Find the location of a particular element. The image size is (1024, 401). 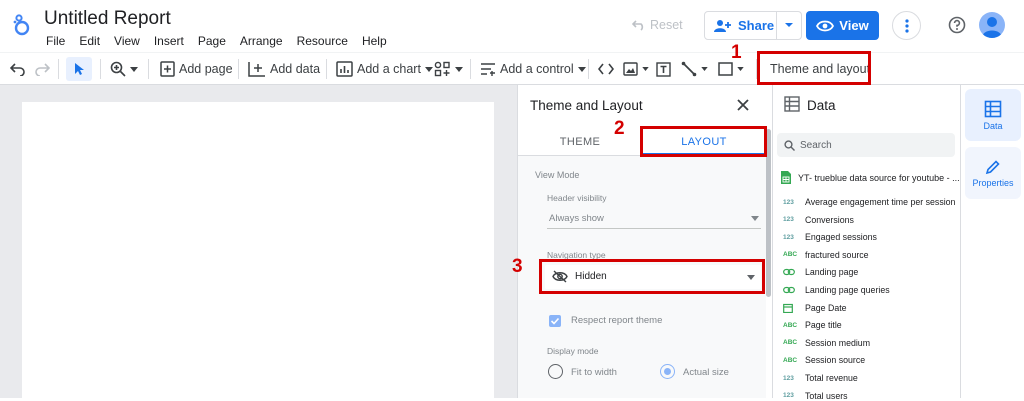

field-item: ABC Session source is located at coordinates (824, 360).